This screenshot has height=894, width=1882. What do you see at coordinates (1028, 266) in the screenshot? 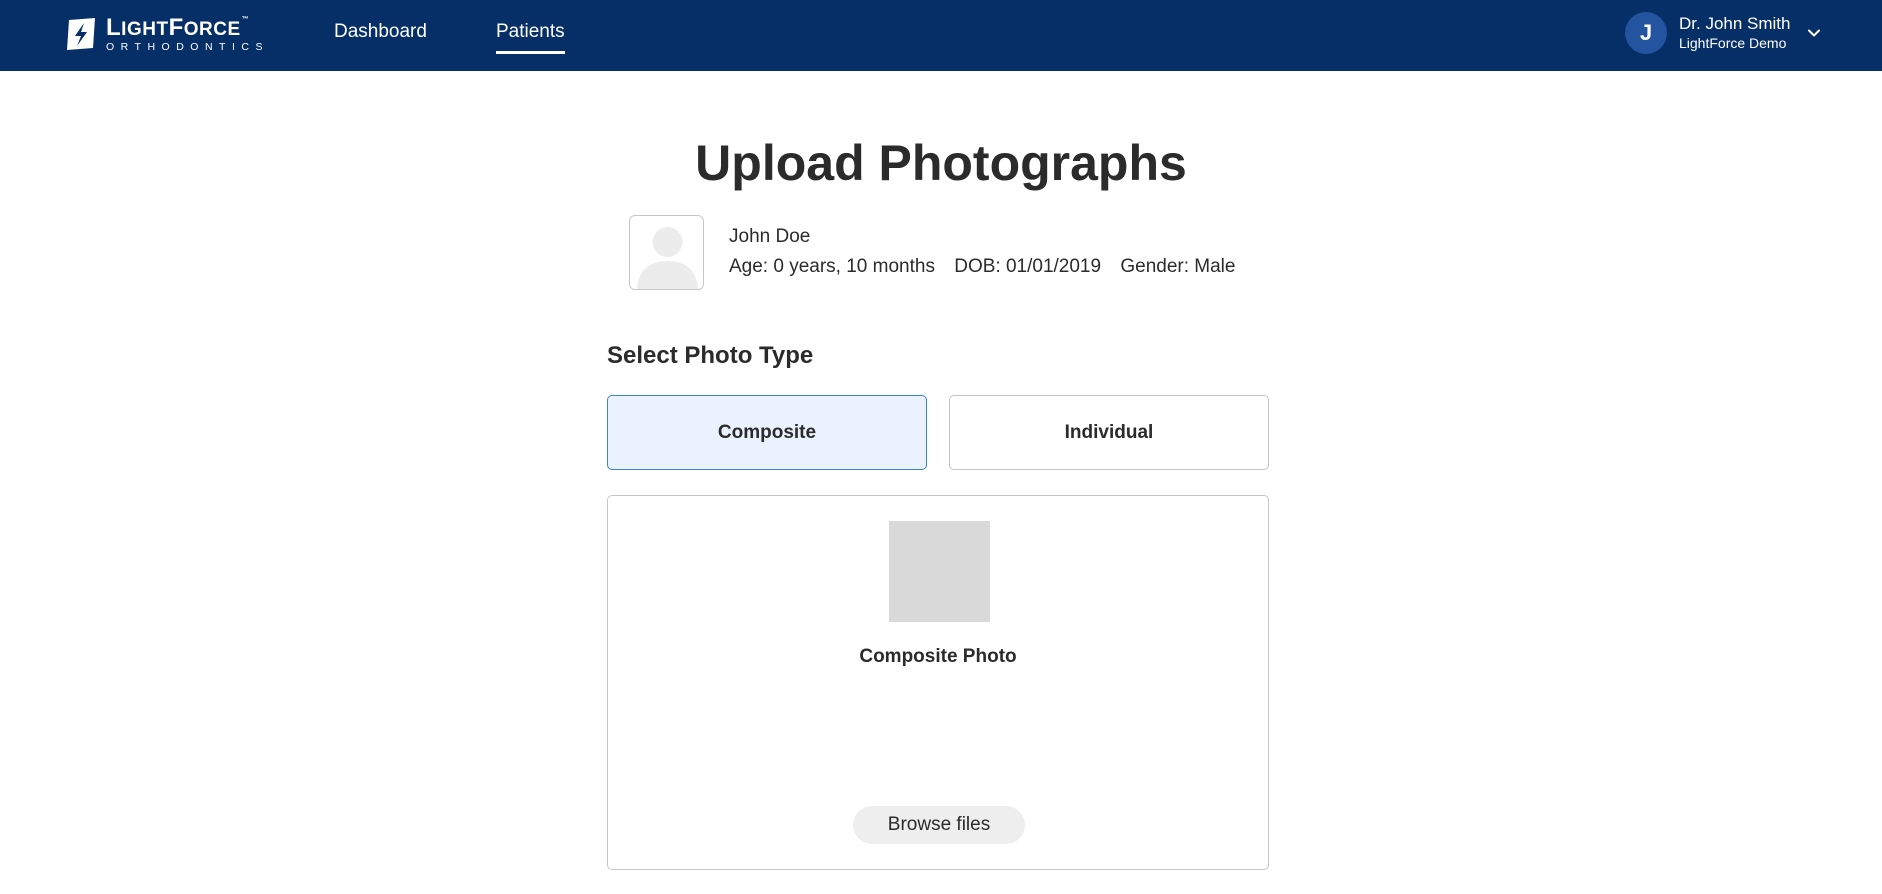
I see `patient-dob: DOB: 01/01/2019` at bounding box center [1028, 266].